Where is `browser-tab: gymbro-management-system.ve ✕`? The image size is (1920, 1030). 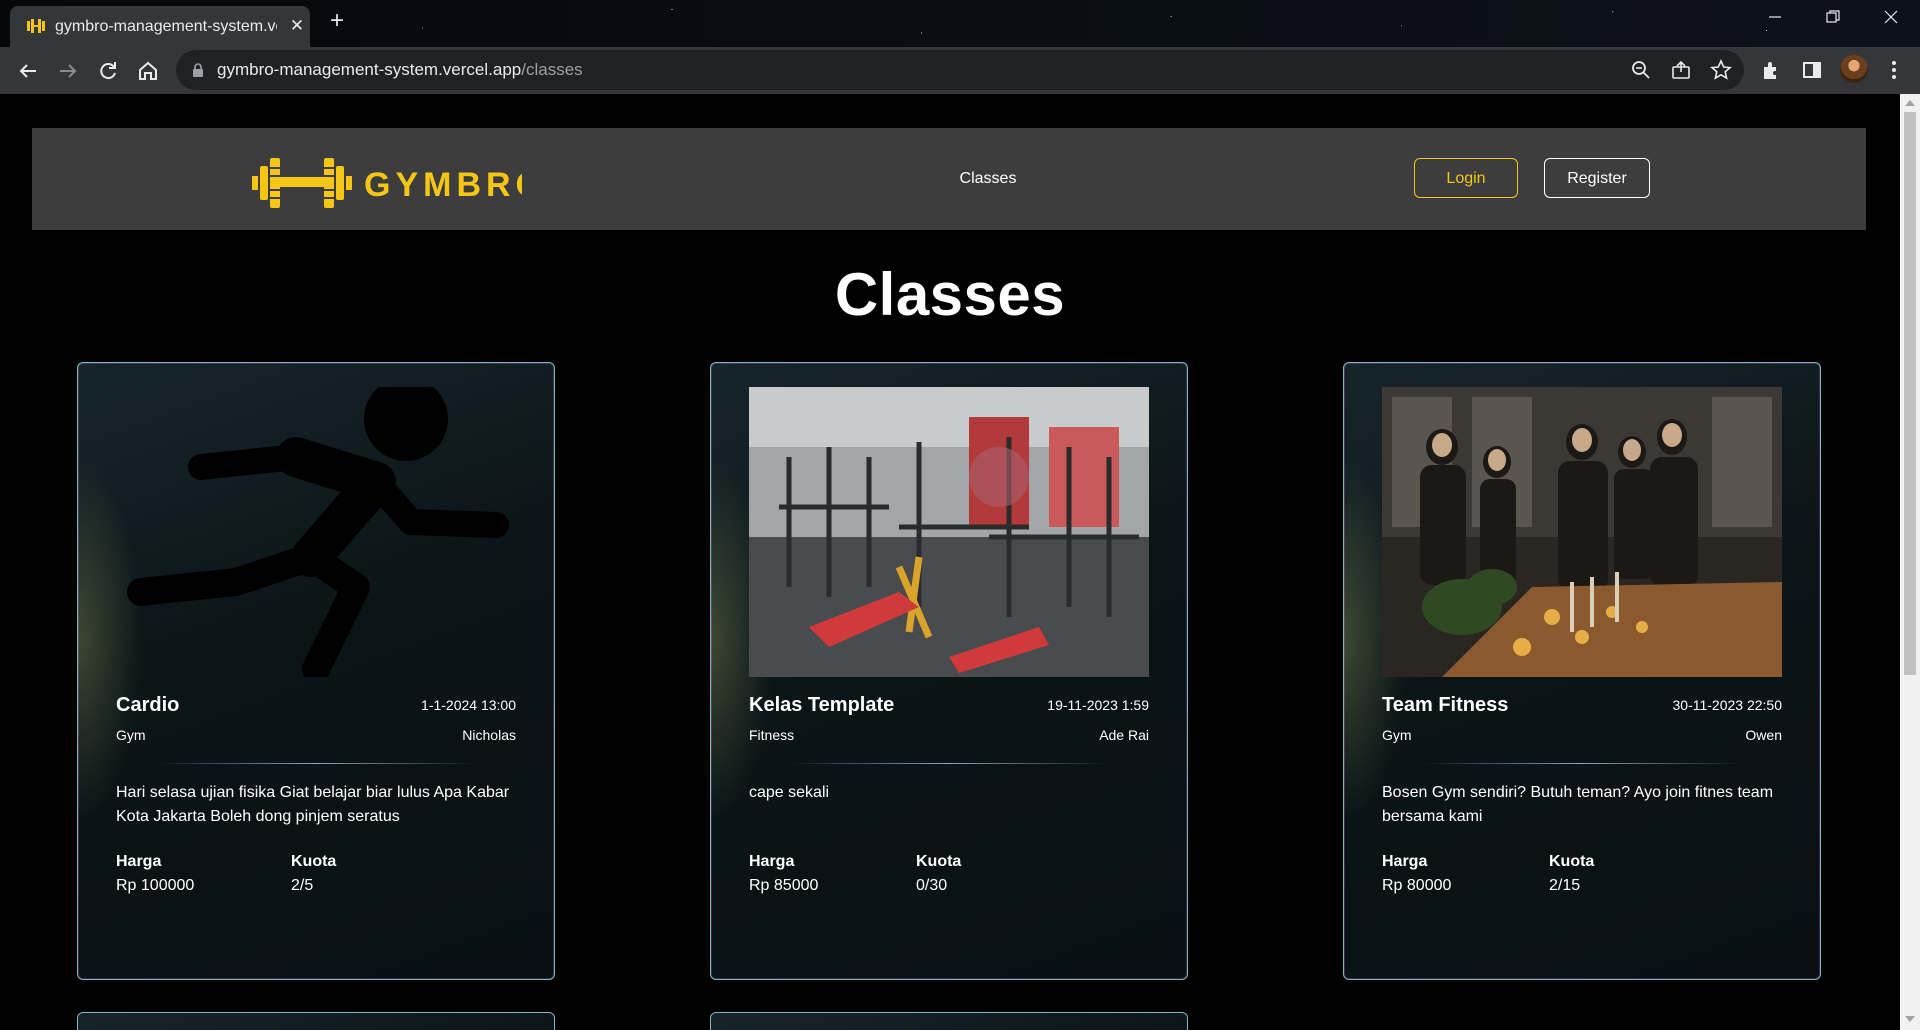 browser-tab: gymbro-management-system.ve ✕ is located at coordinates (160, 26).